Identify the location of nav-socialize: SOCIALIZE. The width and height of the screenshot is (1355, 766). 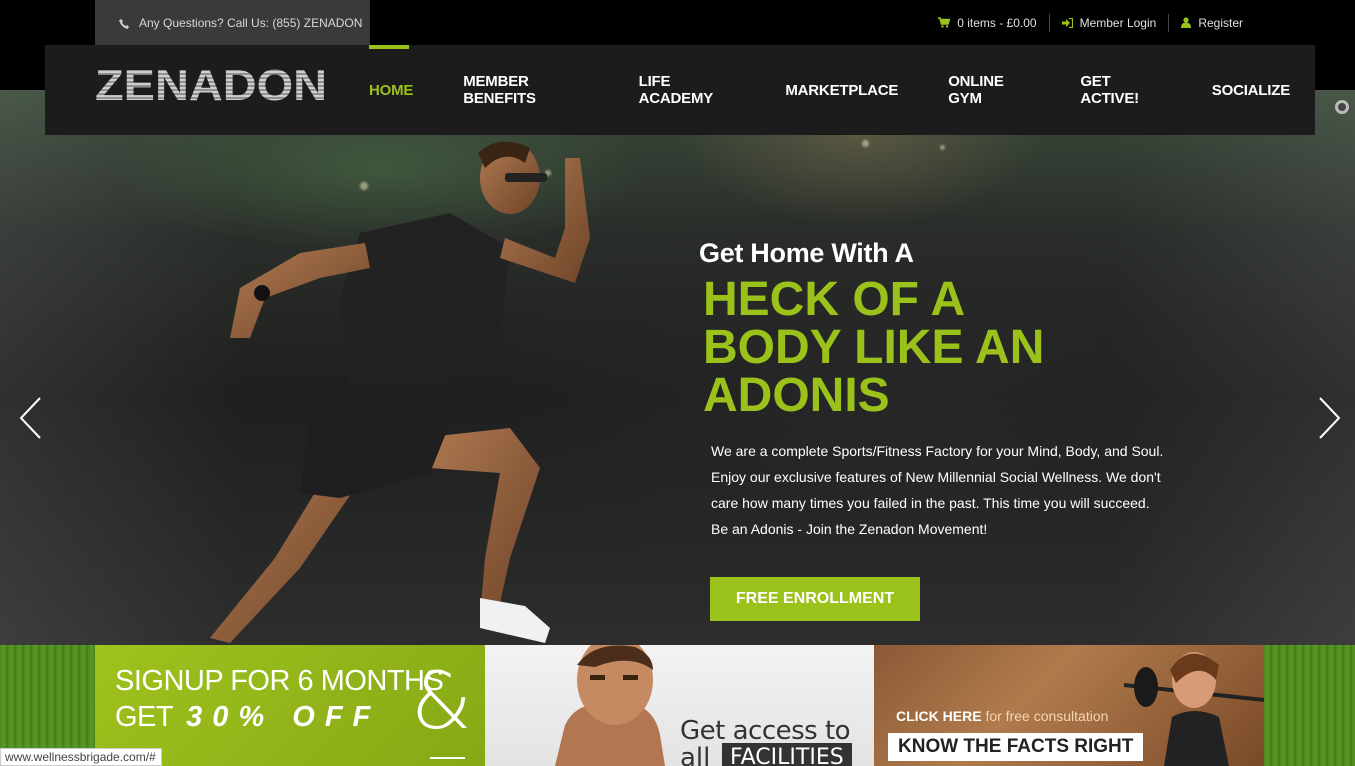
(1251, 90).